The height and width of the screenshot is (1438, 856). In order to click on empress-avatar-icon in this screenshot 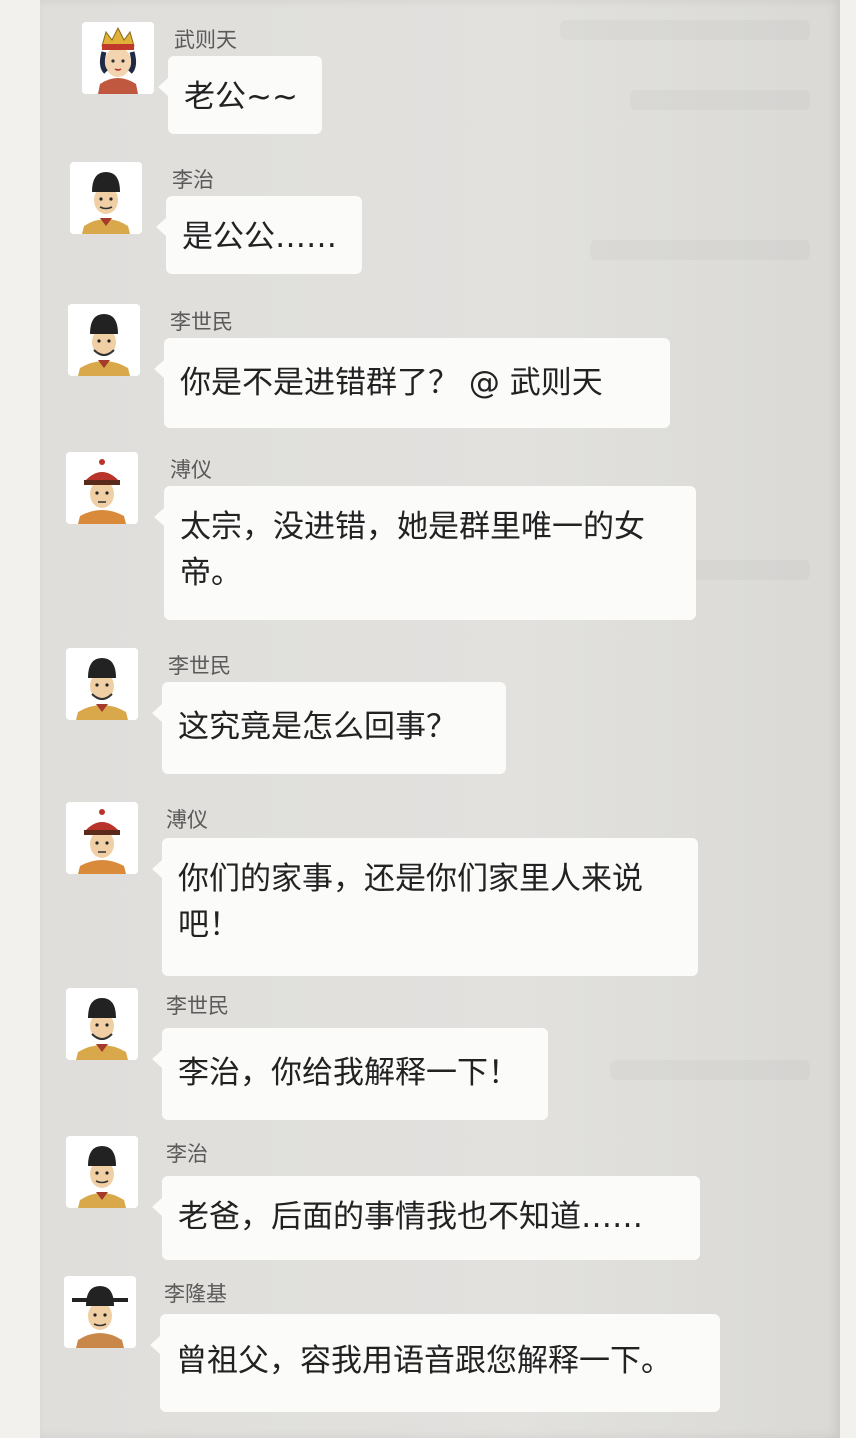, I will do `click(118, 58)`.